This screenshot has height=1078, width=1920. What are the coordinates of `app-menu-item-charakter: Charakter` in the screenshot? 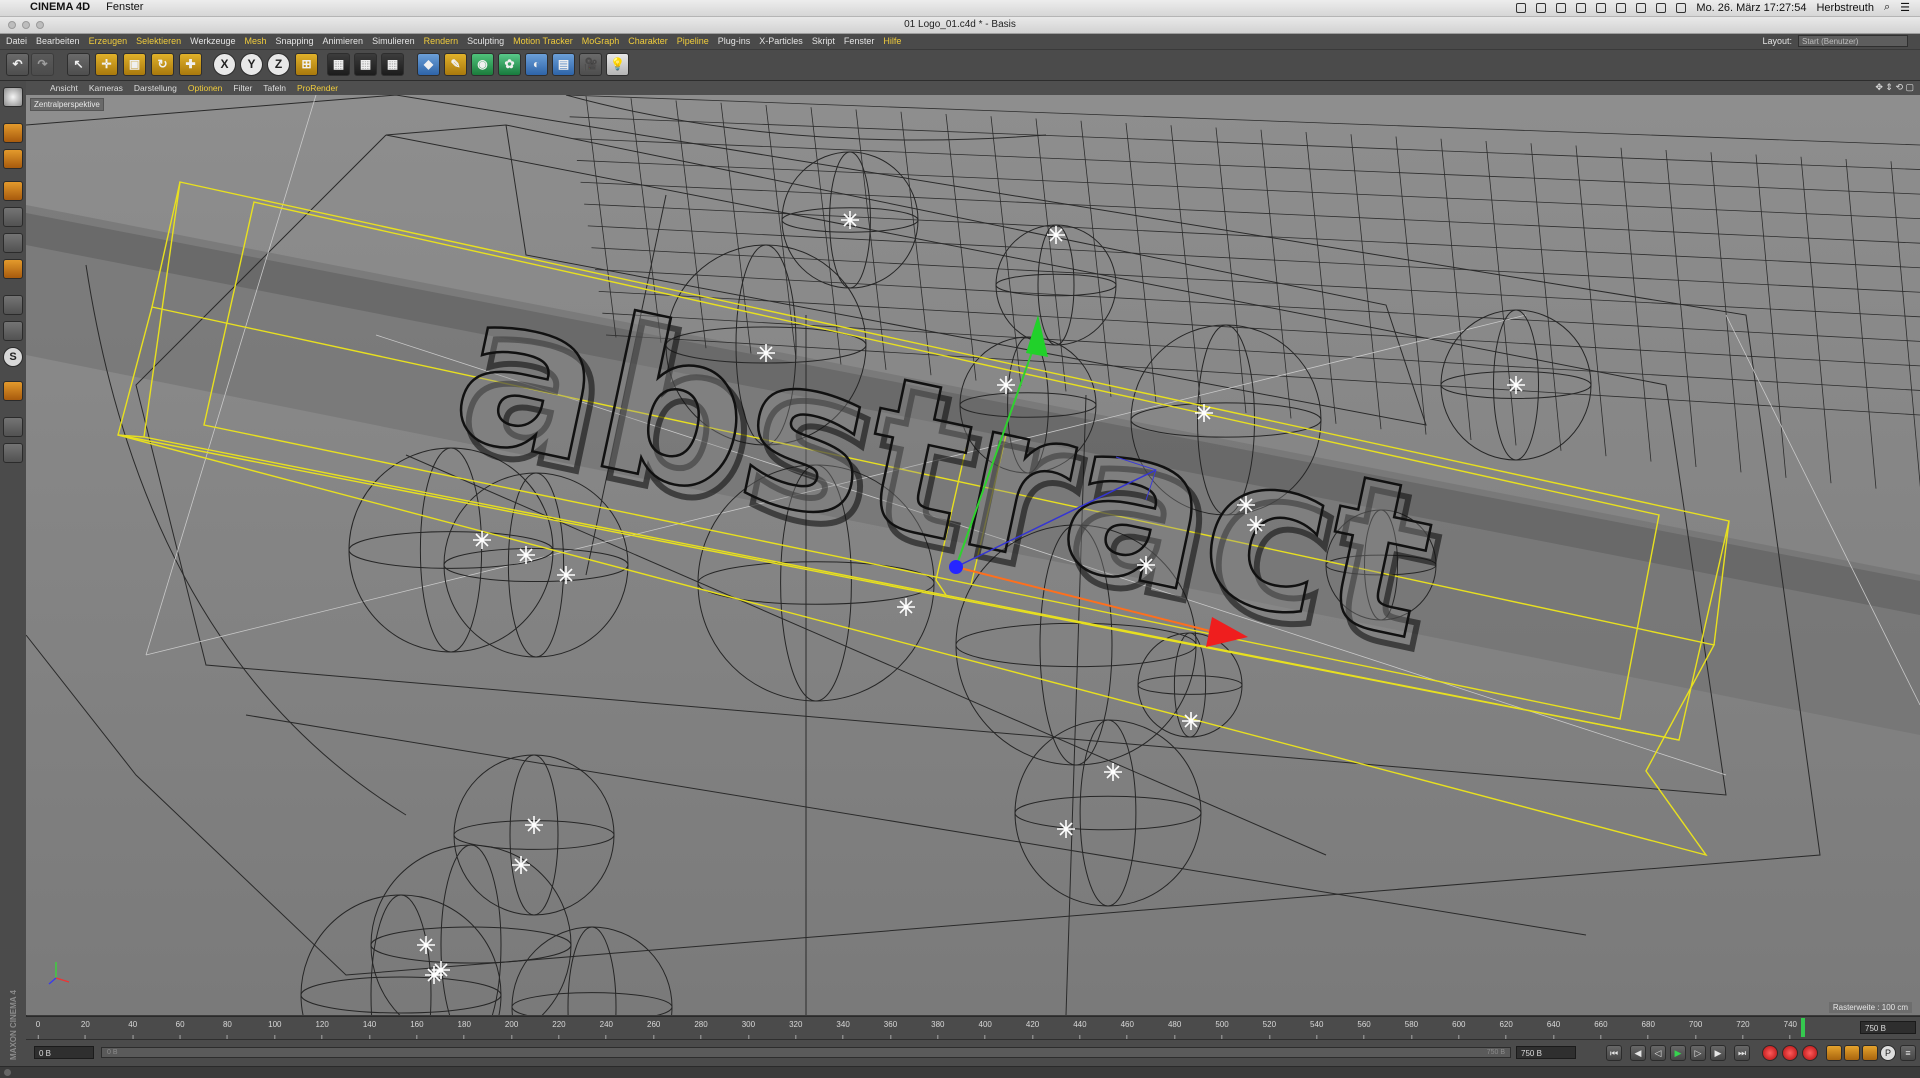 It's located at (648, 41).